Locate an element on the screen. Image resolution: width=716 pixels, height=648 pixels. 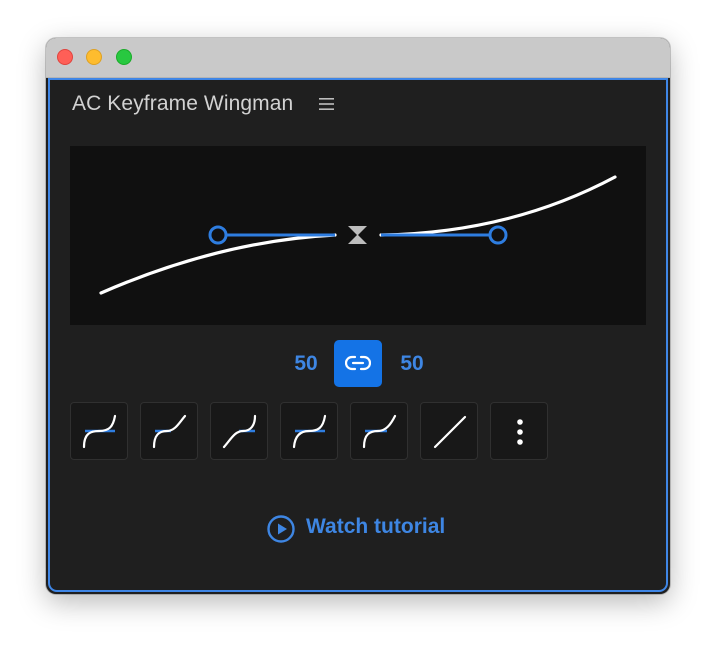
hourglass-keyframe-icon is located at coordinates (357, 235).